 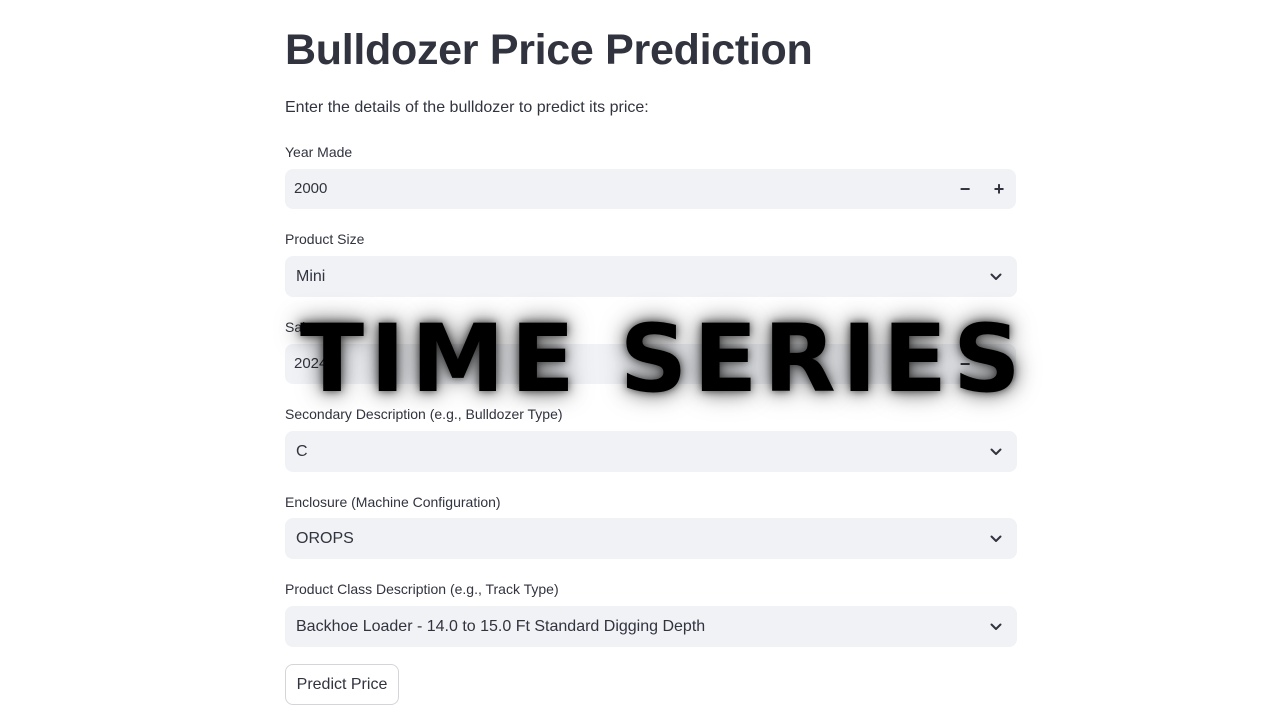 I want to click on product-size-select: Mini, so click(x=651, y=276).